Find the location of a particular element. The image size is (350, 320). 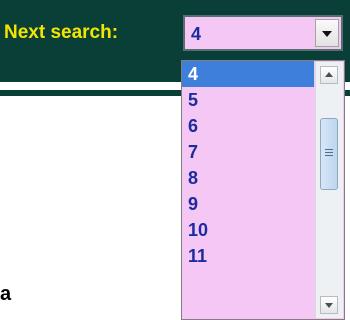

option-item: 5 is located at coordinates (248, 100).